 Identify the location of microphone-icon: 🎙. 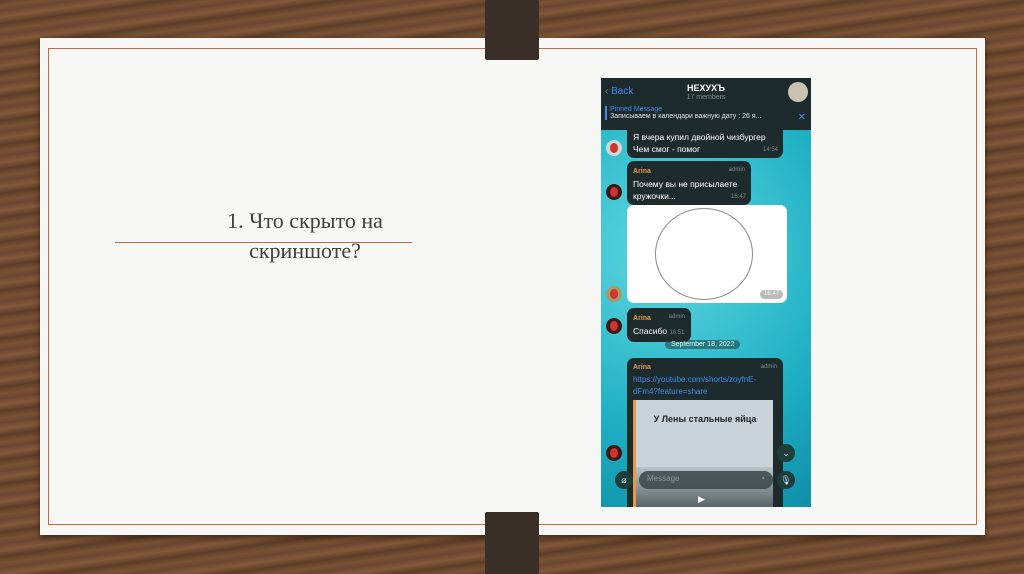
(786, 480).